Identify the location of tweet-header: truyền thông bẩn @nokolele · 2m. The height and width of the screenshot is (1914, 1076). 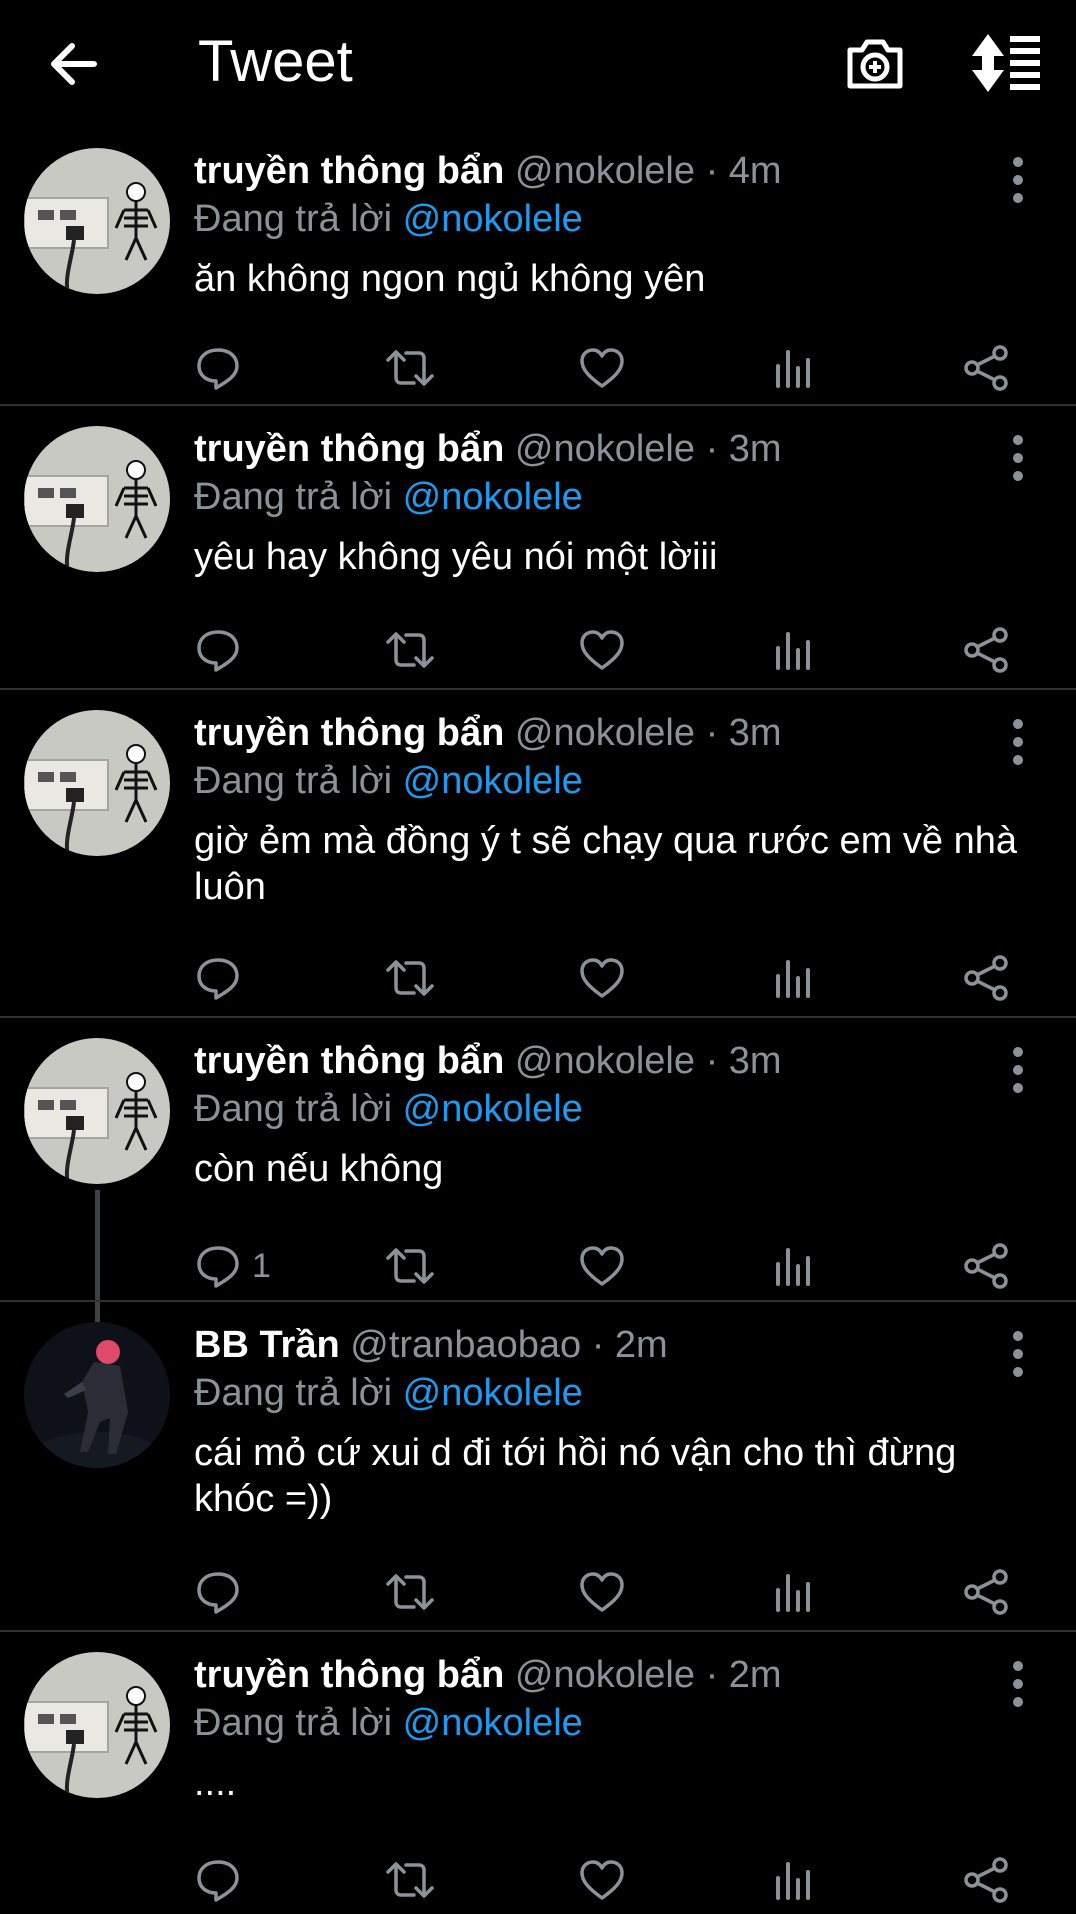
(488, 1675).